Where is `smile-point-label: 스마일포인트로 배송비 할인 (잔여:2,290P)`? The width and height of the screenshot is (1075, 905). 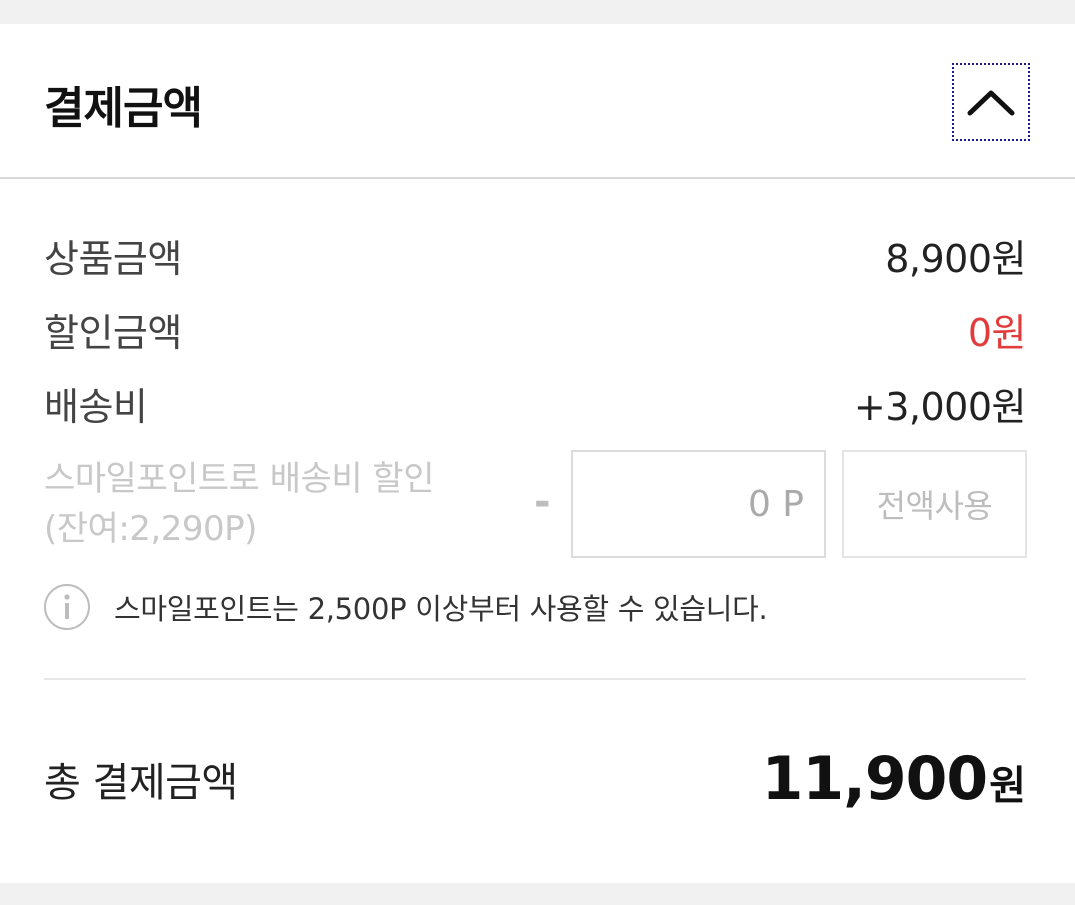
smile-point-label: 스마일포인트로 배송비 할인 (잔여:2,290P) is located at coordinates (279, 504).